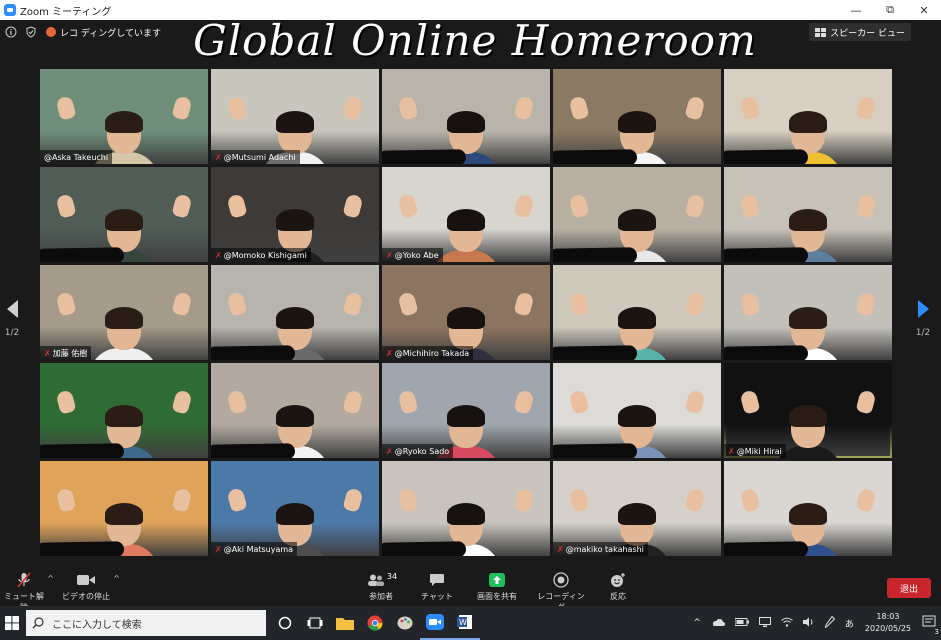  Describe the element at coordinates (51, 32) in the screenshot. I see `recording-icon` at that location.